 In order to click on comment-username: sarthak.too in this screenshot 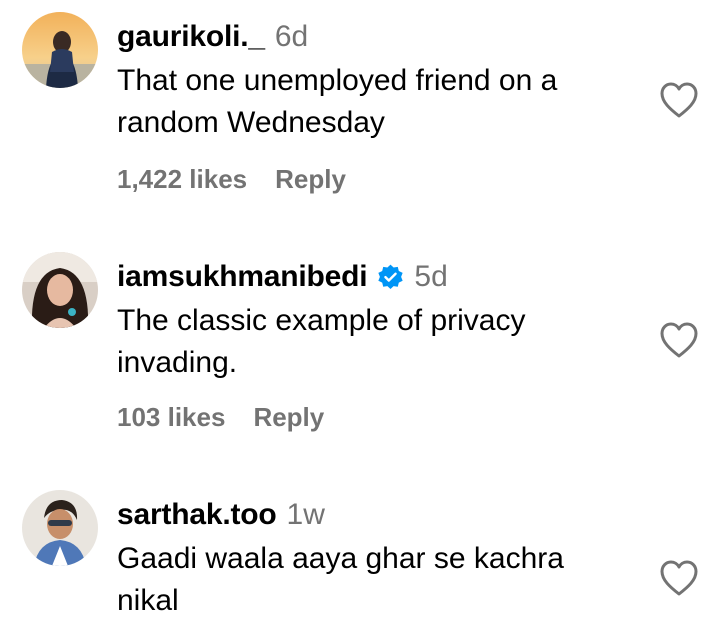, I will do `click(197, 515)`.